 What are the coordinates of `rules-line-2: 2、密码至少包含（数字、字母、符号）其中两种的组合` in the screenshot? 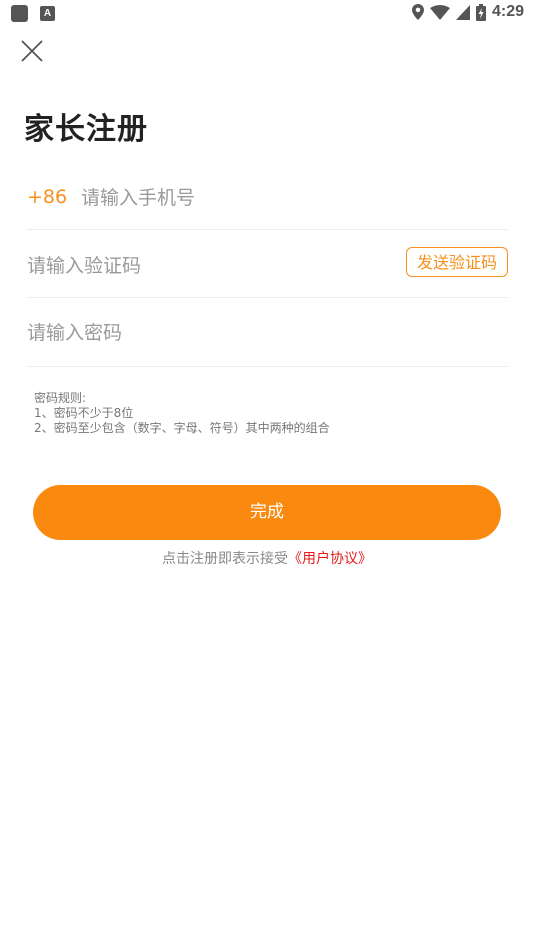 It's located at (182, 428).